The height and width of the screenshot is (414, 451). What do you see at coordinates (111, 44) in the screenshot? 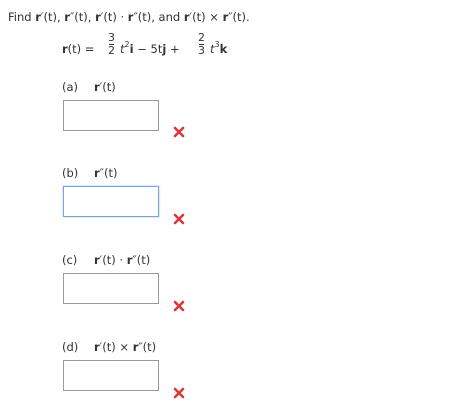
I see `fraction-three-halves: 32` at bounding box center [111, 44].